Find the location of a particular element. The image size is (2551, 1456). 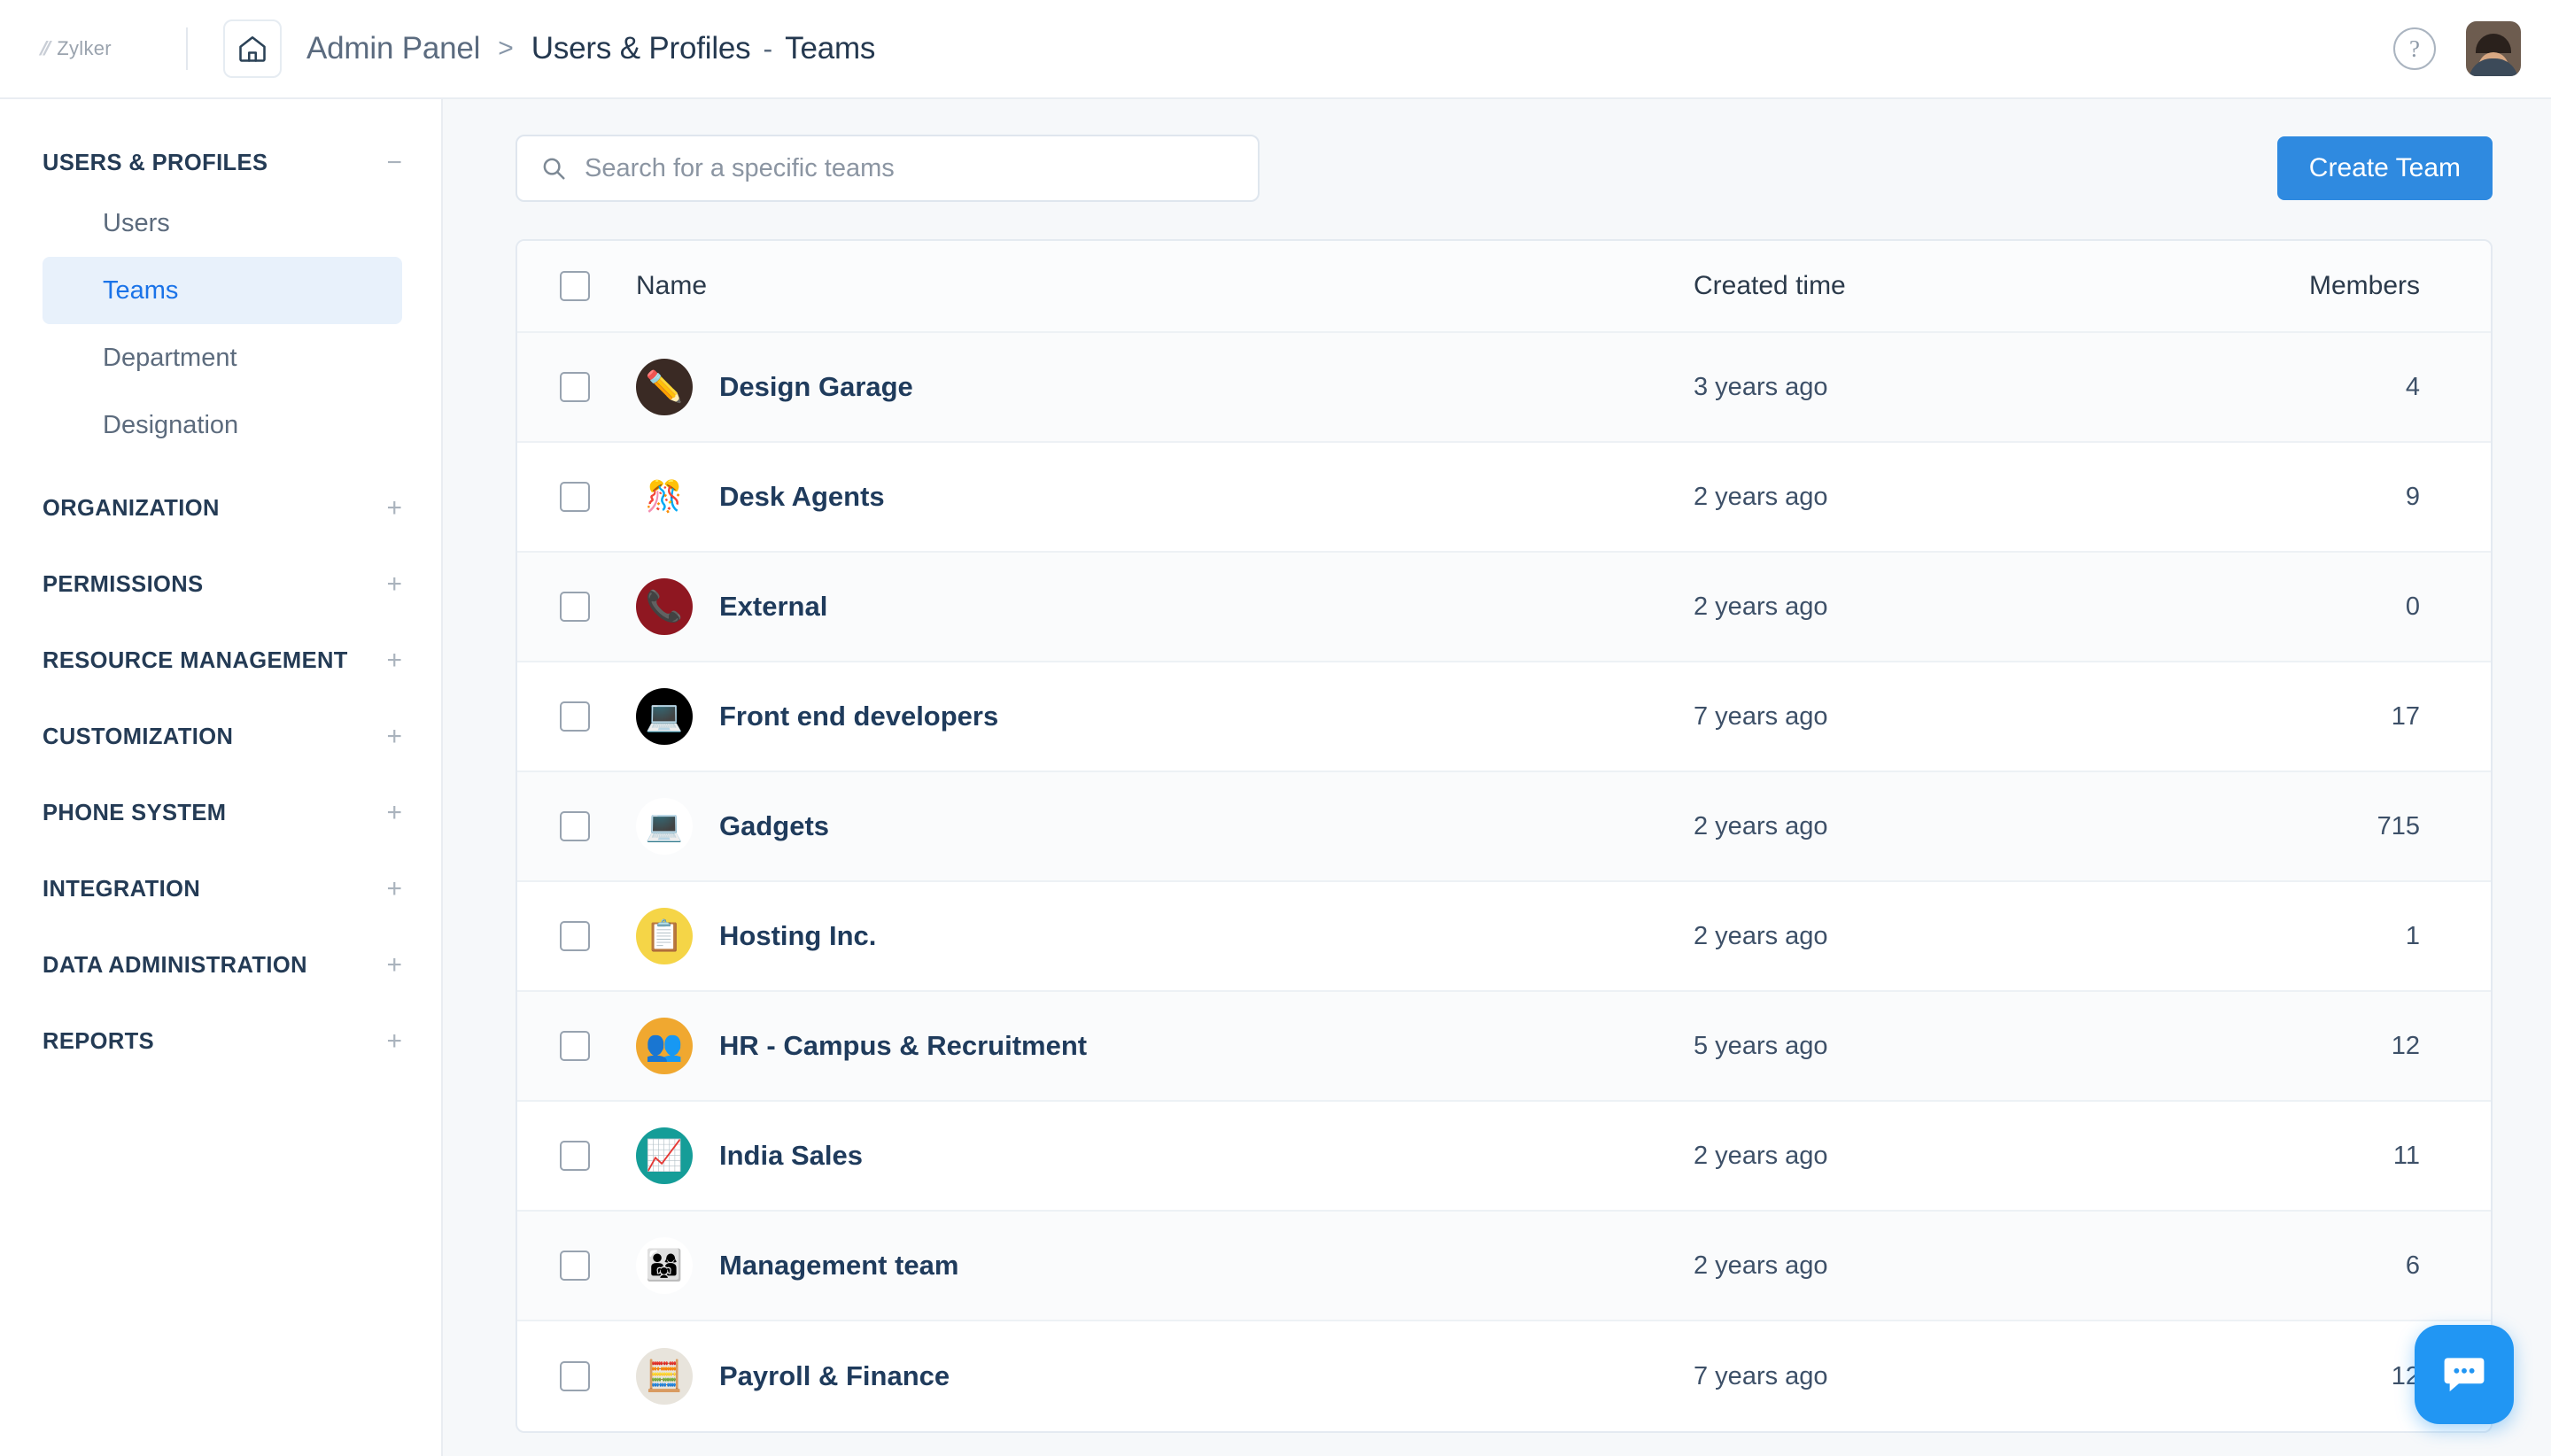

table-row: ✏️ Design Garage 3 years ago 4 is located at coordinates (1504, 388).